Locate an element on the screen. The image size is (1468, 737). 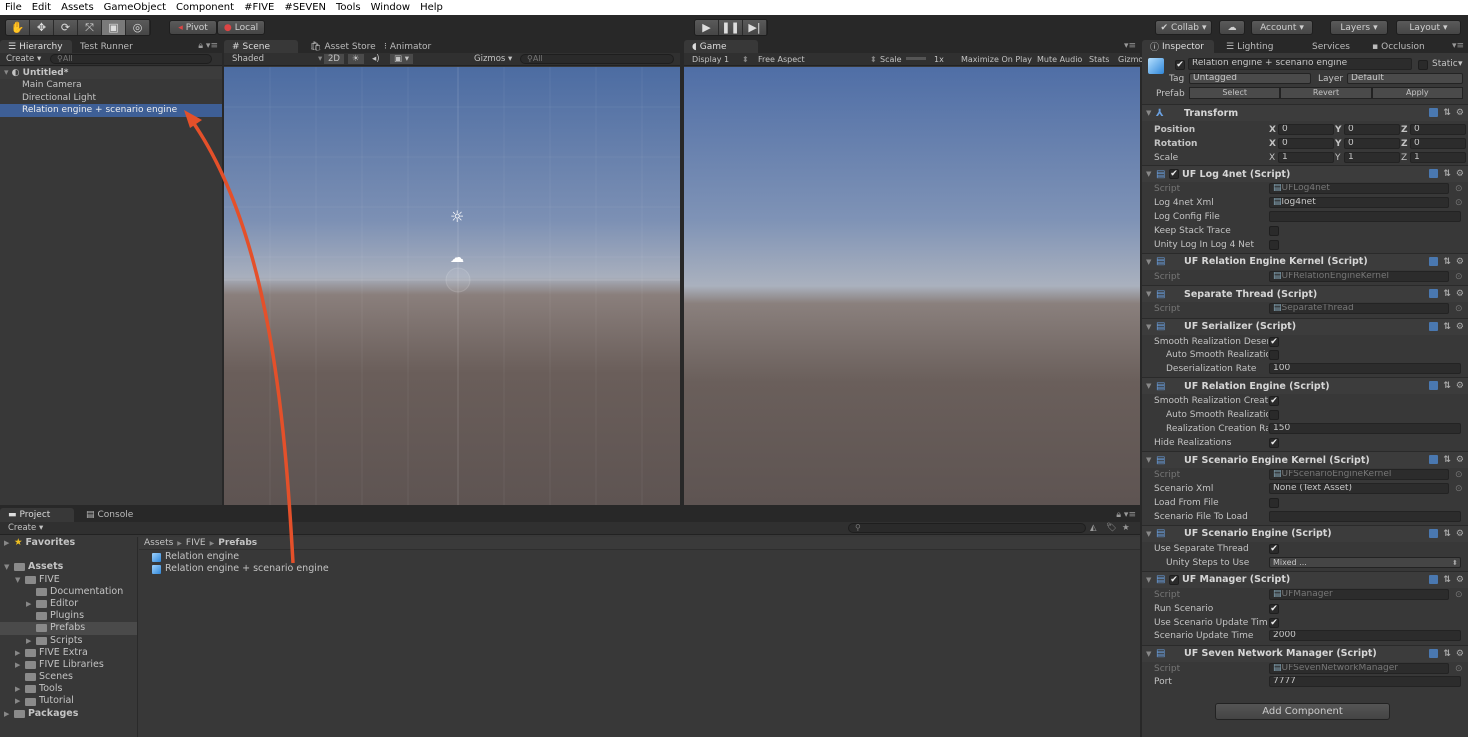
transform-z-input: 0 is located at coordinates (1438, 143).